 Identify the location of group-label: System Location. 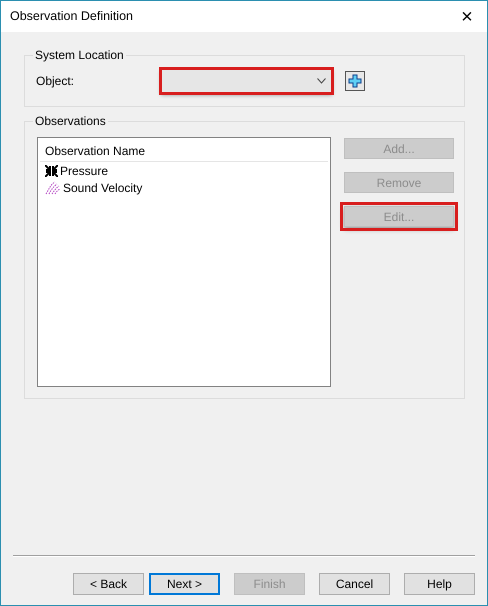
(79, 55).